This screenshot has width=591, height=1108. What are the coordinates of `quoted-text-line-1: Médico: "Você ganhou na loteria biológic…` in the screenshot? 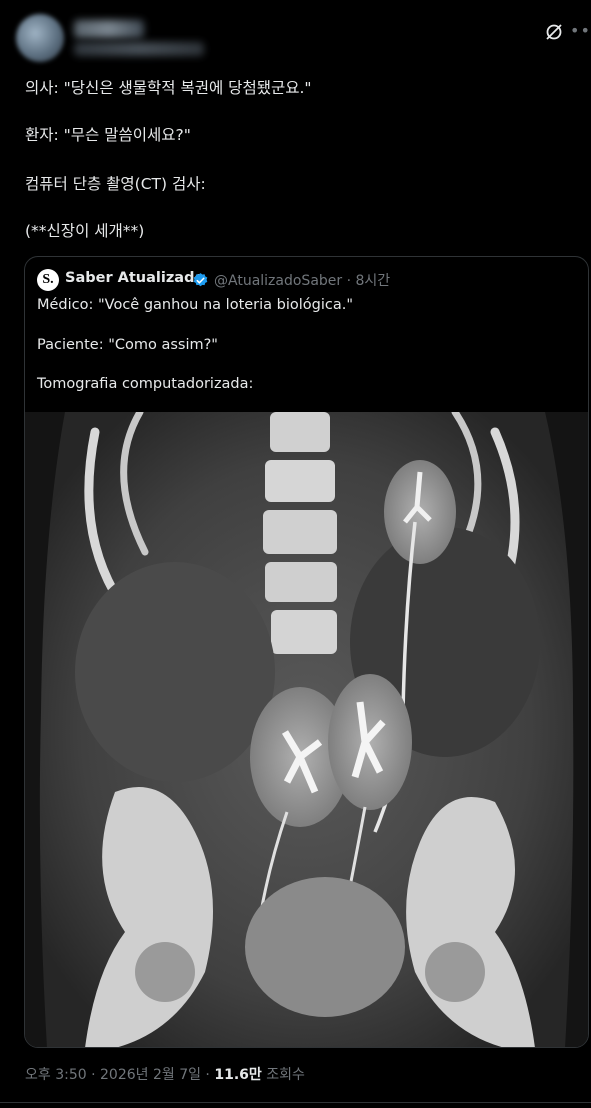 It's located at (195, 305).